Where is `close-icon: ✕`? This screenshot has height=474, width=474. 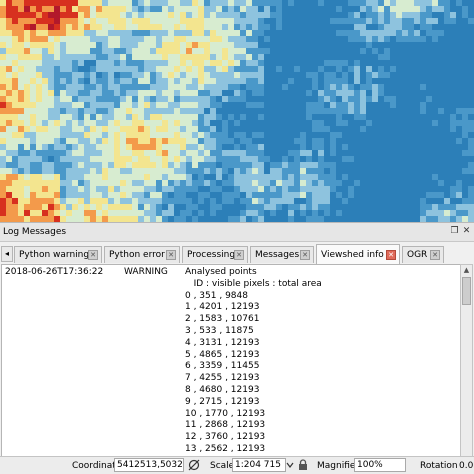
close-icon: ✕ is located at coordinates (466, 231).